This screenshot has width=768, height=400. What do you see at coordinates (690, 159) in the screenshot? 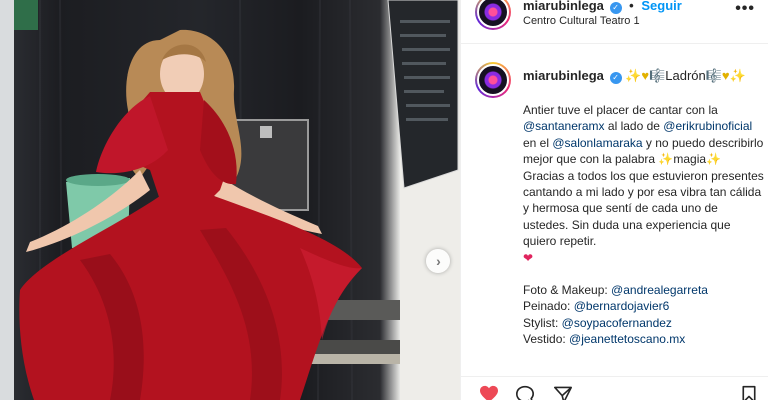
I see `caption-segment: magia` at bounding box center [690, 159].